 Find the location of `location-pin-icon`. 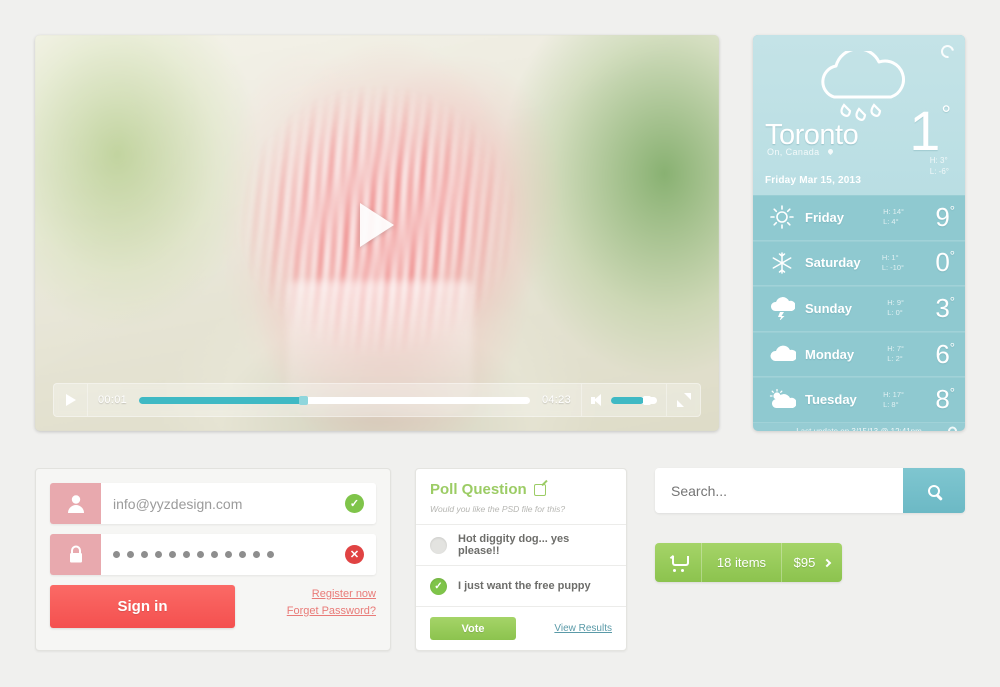

location-pin-icon is located at coordinates (831, 151).